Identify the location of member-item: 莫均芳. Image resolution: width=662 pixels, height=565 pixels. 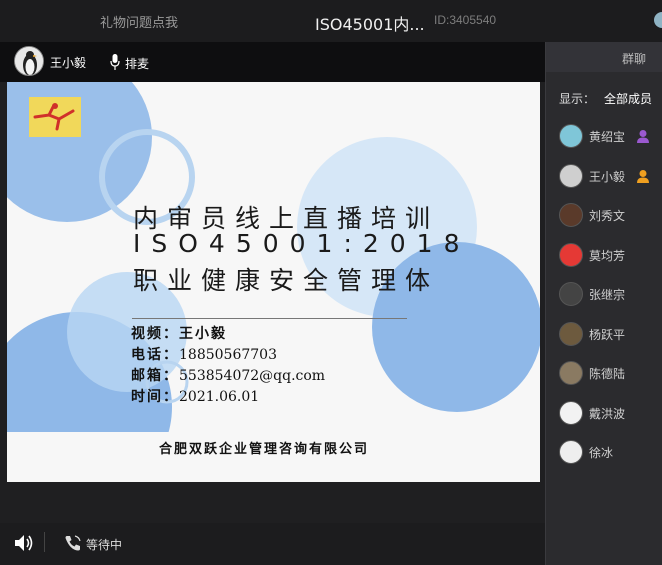
(610, 255).